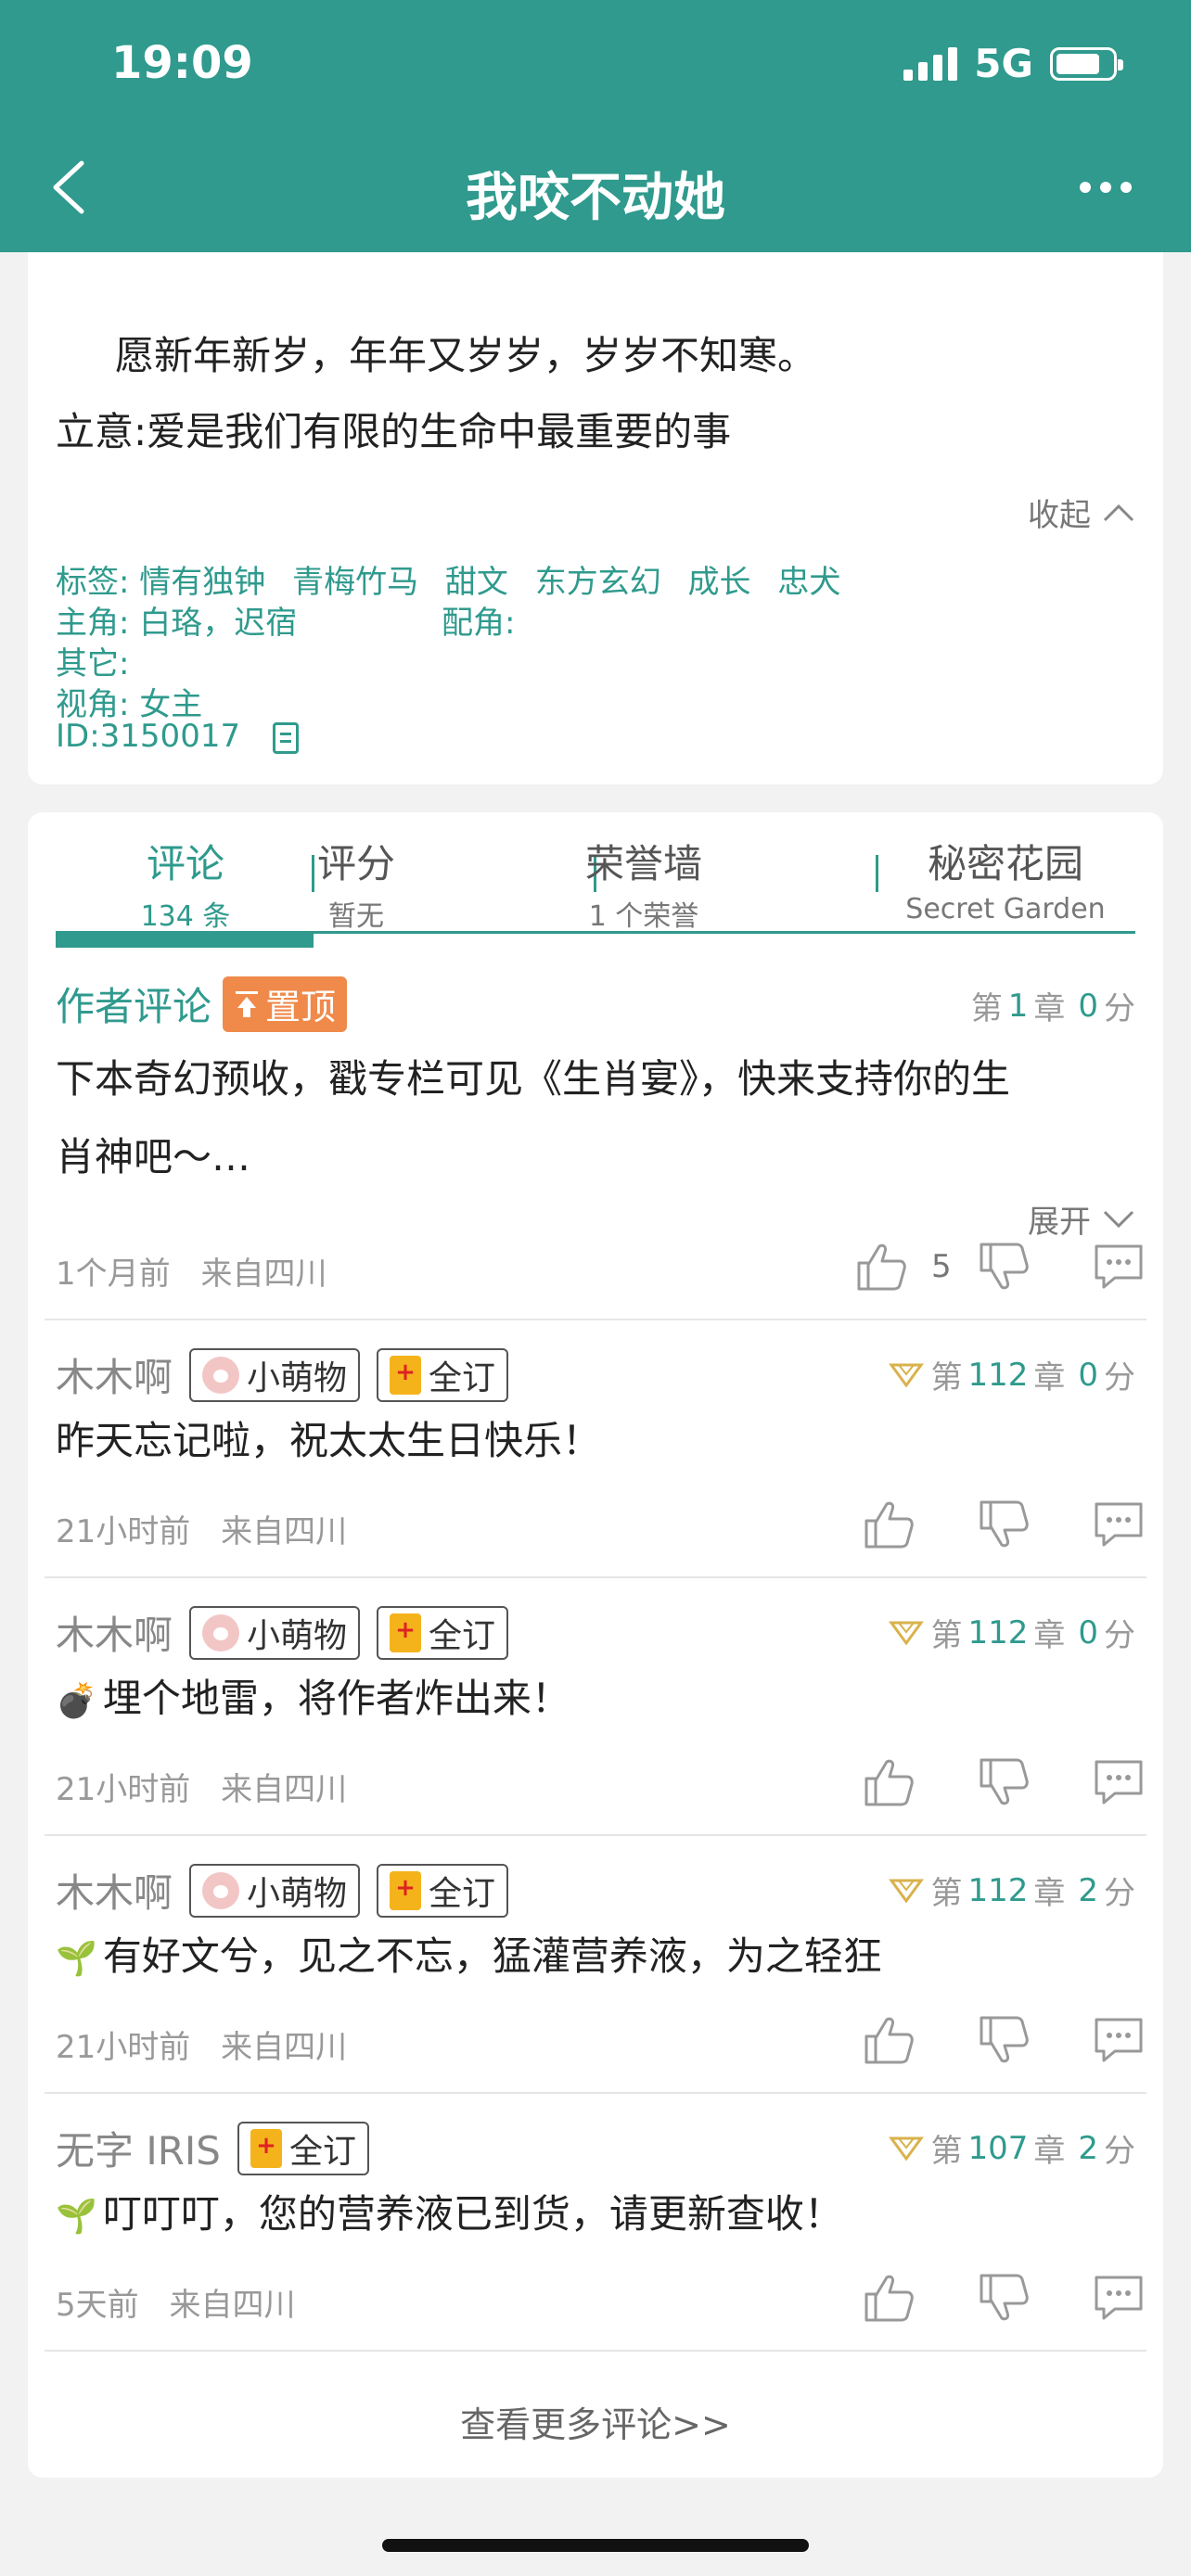 The height and width of the screenshot is (2576, 1191). I want to click on more-comments-link: 查看更多评论>>, so click(595, 2421).